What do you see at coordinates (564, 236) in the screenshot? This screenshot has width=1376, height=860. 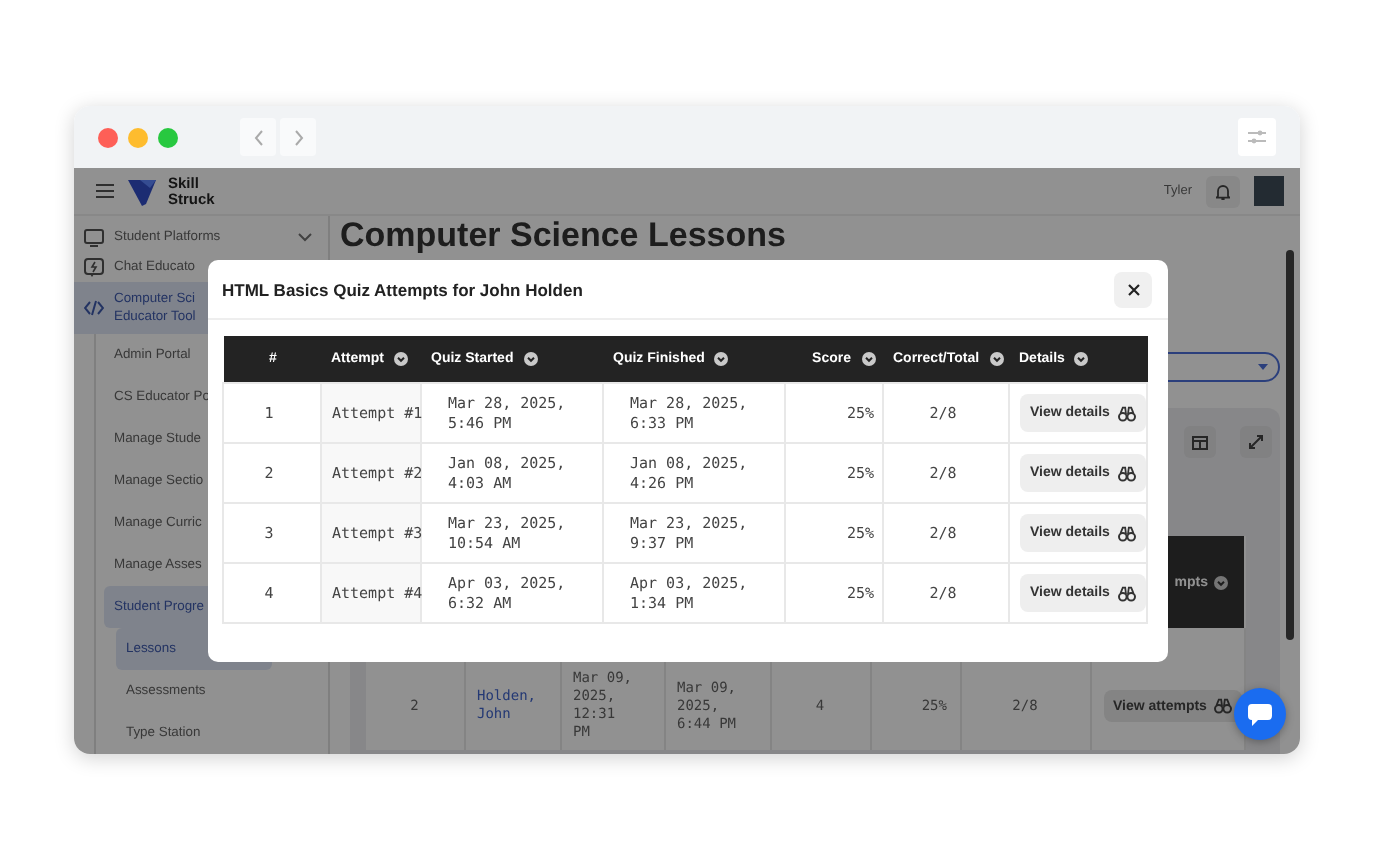 I see `page-title: Computer Science Lessons` at bounding box center [564, 236].